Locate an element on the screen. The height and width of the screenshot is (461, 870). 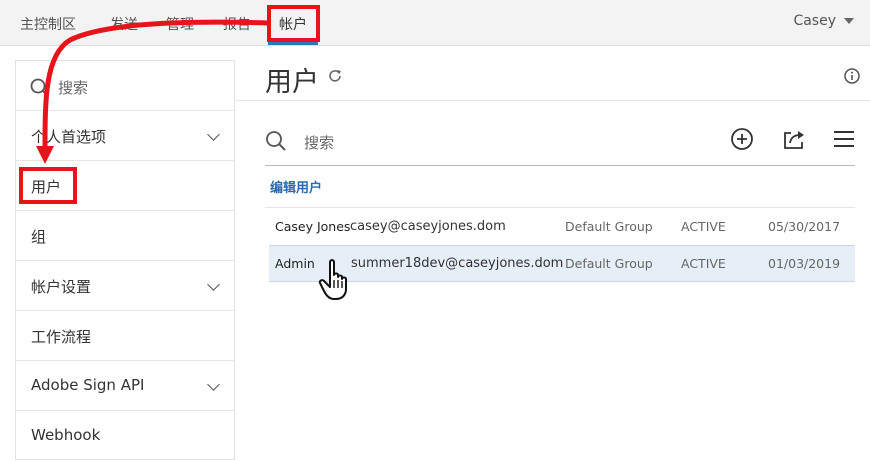
callout-arrow is located at coordinates (152, 91).